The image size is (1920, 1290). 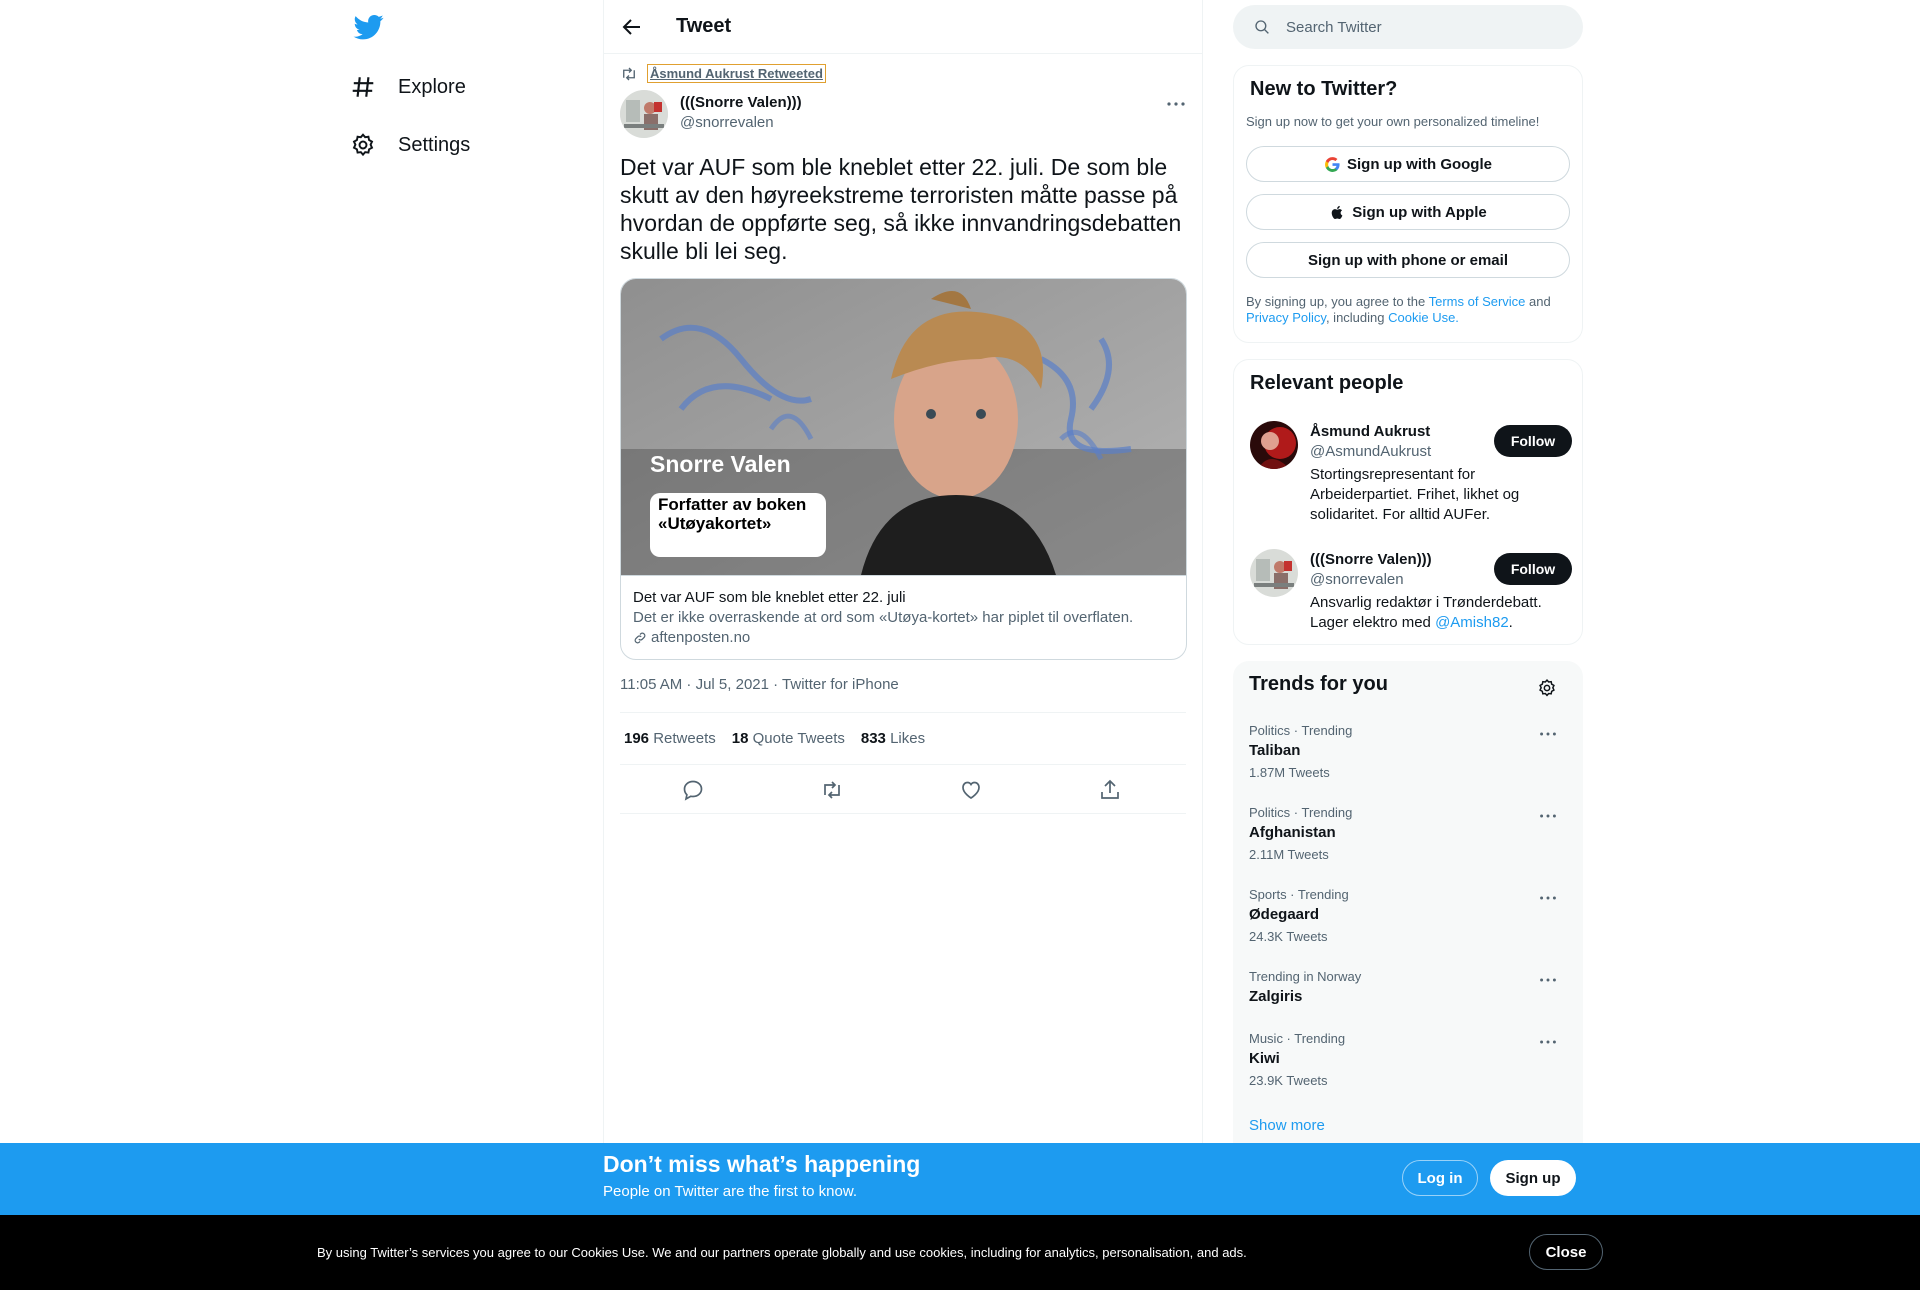 I want to click on bio-mention-link: @Amish82, so click(x=1472, y=622).